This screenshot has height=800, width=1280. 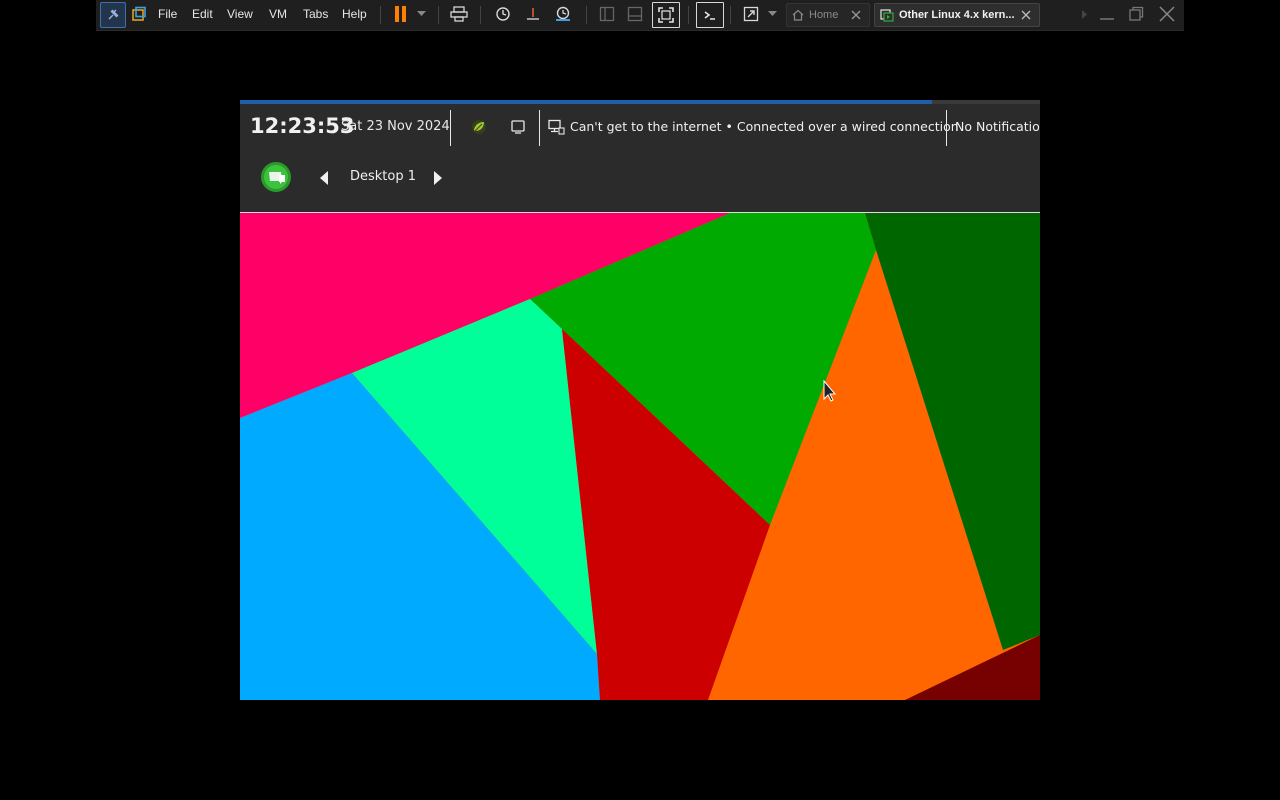 I want to click on library-icon, so click(x=139, y=14).